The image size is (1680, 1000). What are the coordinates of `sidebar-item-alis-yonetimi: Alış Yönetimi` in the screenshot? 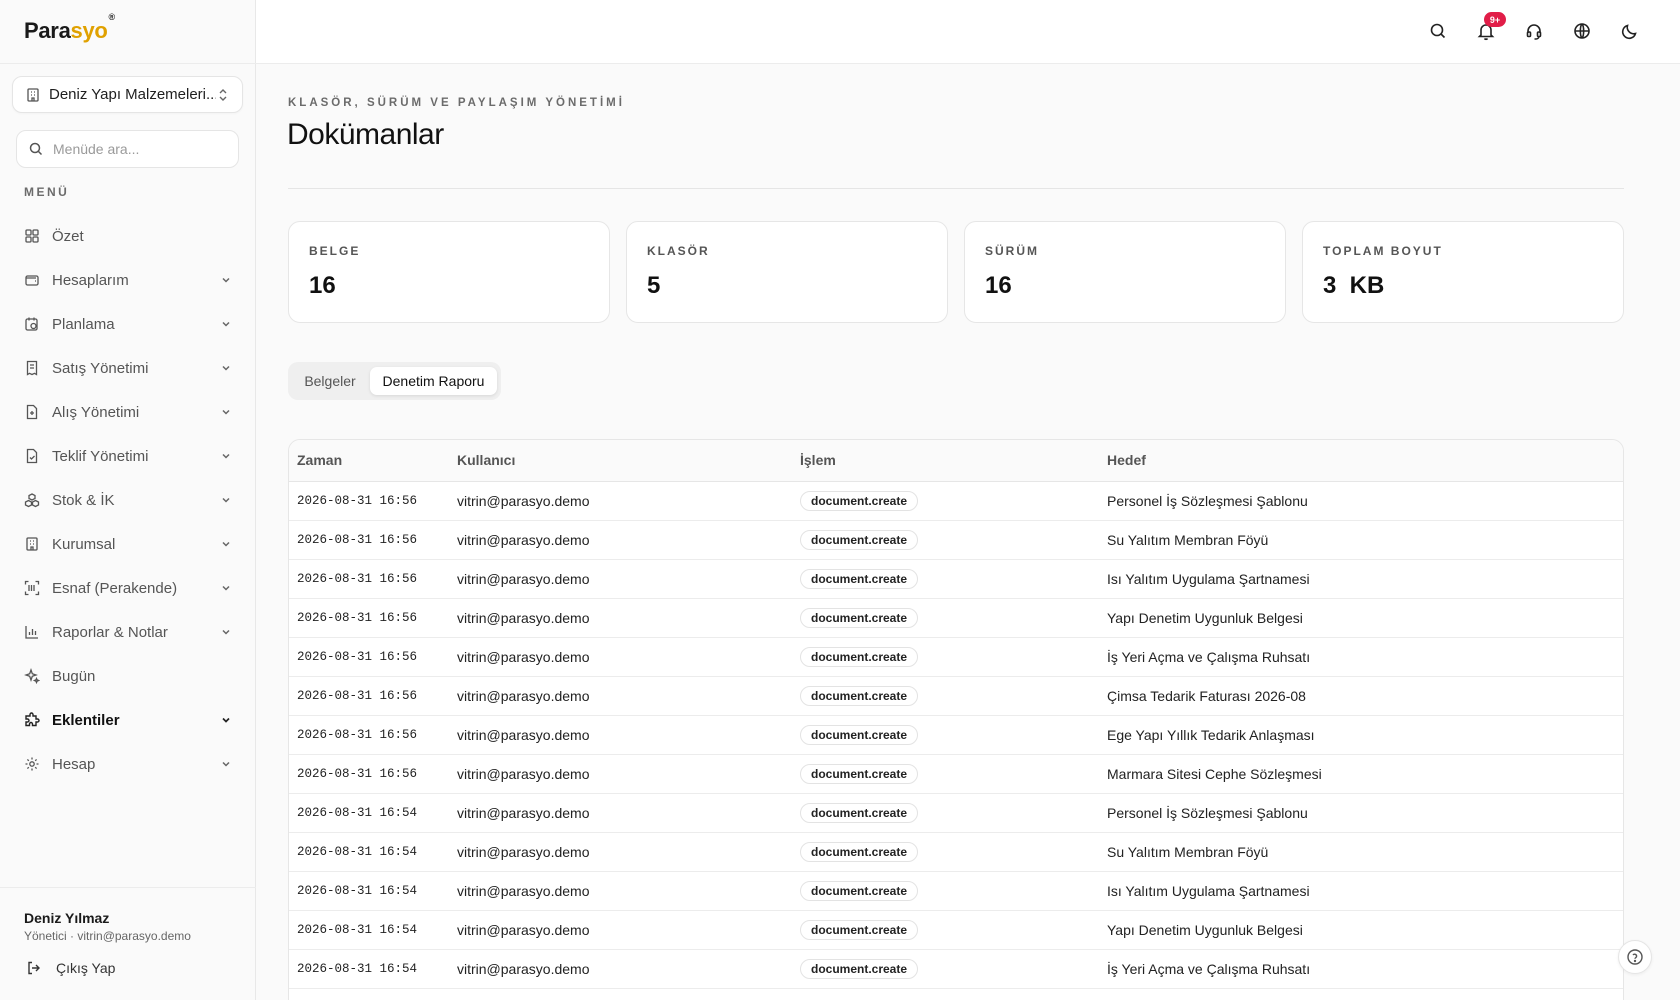 It's located at (128, 412).